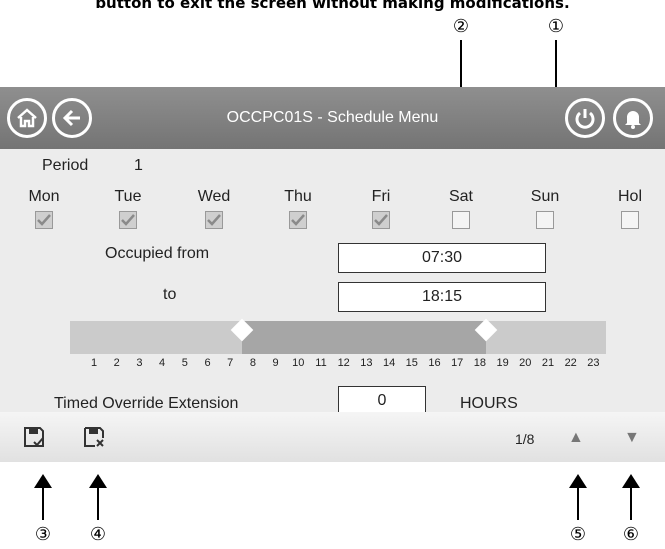 This screenshot has height=549, width=665. Describe the element at coordinates (138, 165) in the screenshot. I see `period-value: 1` at that location.